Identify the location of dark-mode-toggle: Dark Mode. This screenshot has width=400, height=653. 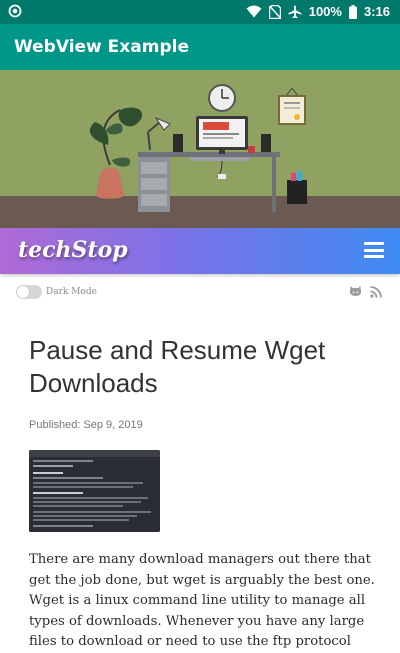
(56, 292).